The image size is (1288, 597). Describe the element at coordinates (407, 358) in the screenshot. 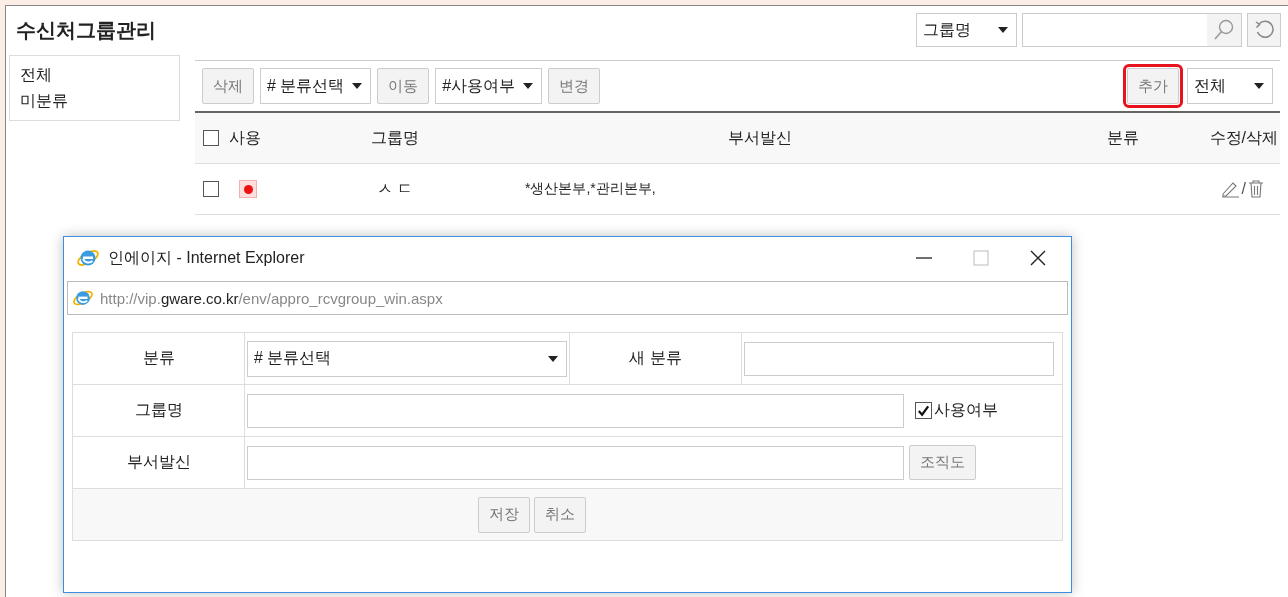

I see `category-select: # 분류선택` at that location.